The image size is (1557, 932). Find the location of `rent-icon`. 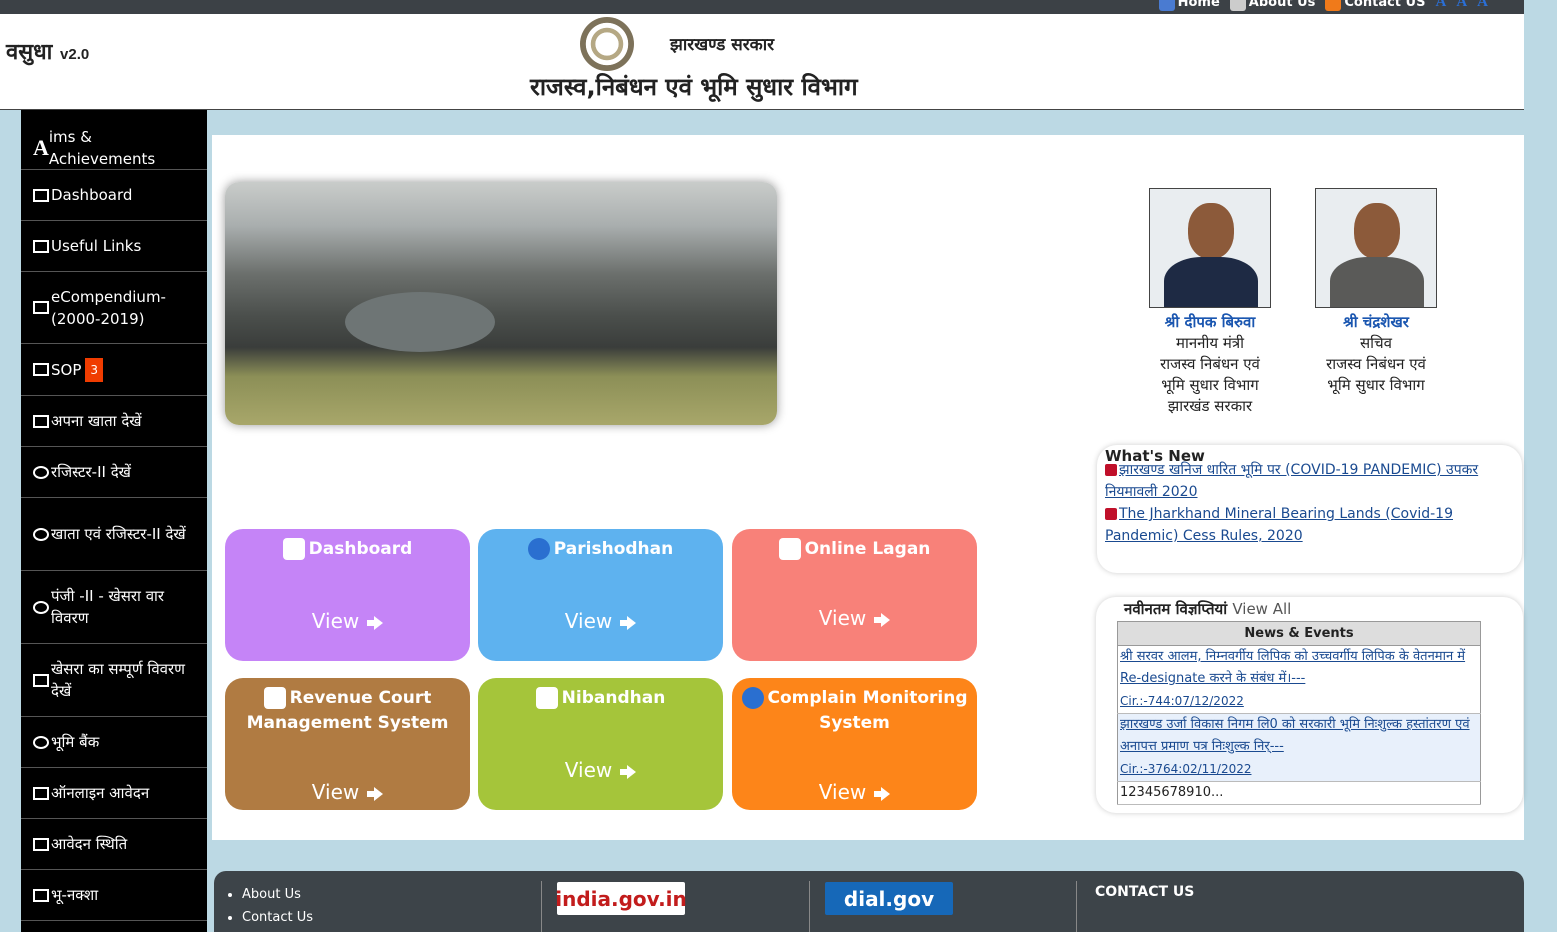

rent-icon is located at coordinates (789, 549).